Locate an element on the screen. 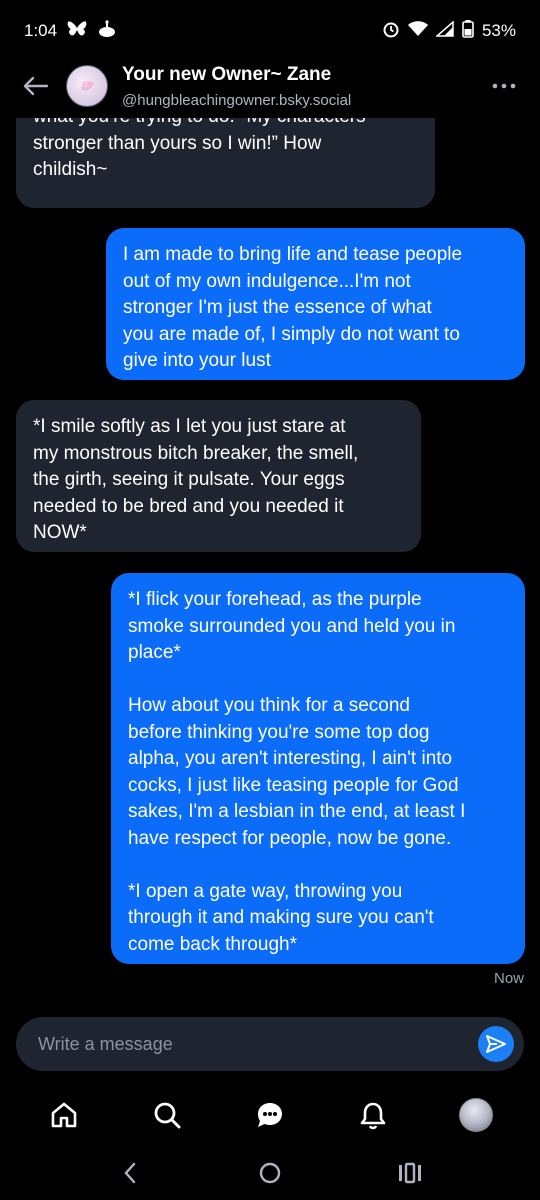 The image size is (540, 1200). bluesky-butterfly-icon is located at coordinates (77, 31).